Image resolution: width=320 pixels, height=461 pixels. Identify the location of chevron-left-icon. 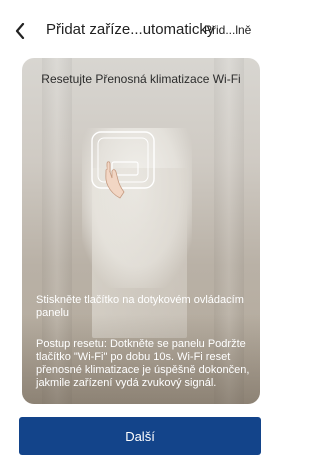
(20, 31).